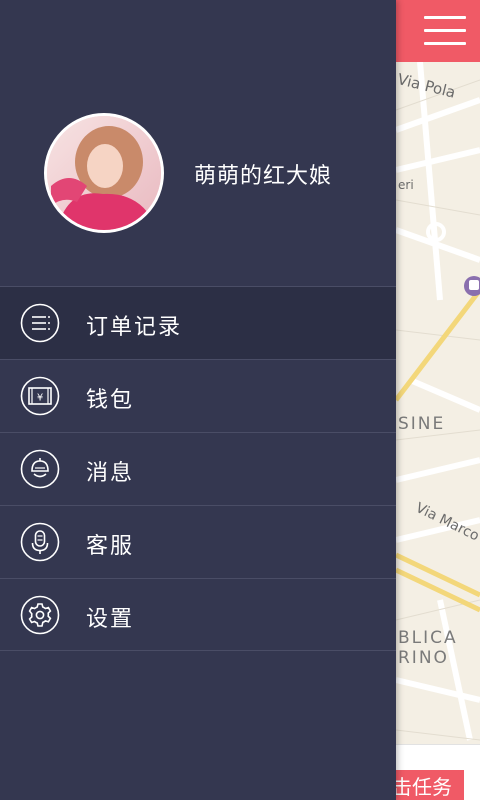 This screenshot has height=800, width=480. What do you see at coordinates (198, 614) in the screenshot?
I see `menu-item-settings: 设置` at bounding box center [198, 614].